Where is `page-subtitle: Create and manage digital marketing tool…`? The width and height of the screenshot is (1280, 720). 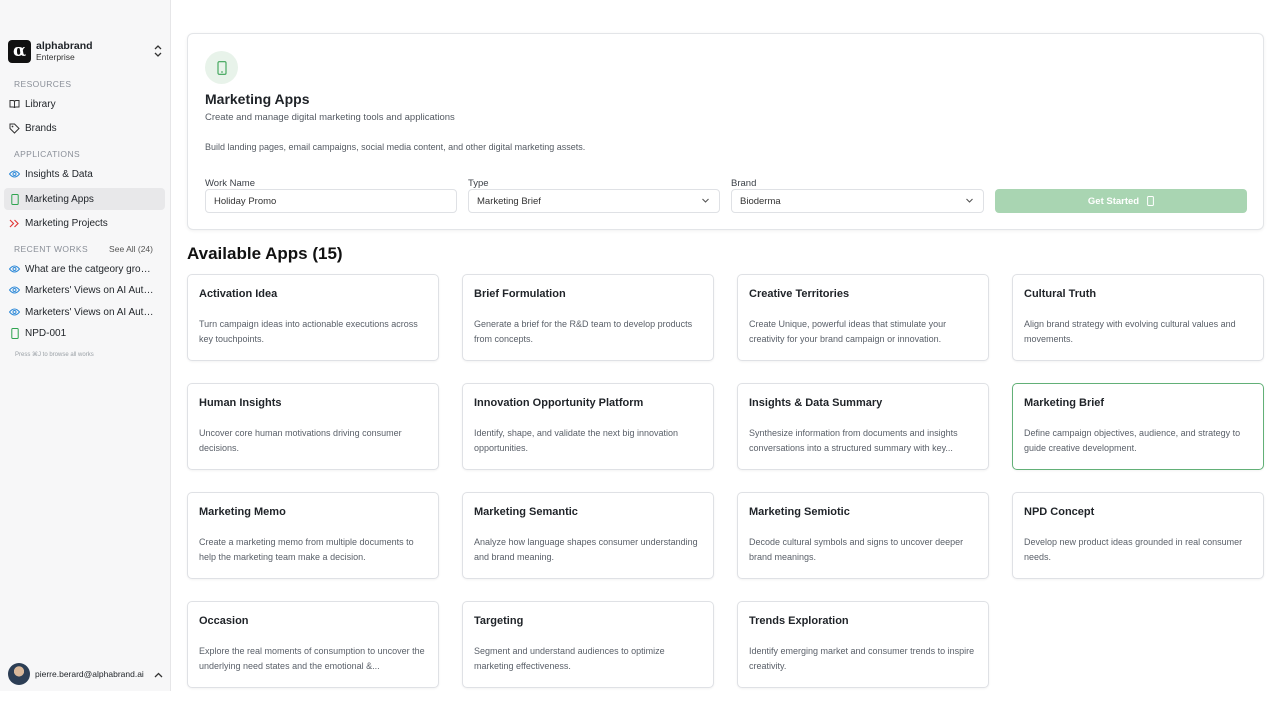
page-subtitle: Create and manage digital marketing tool… is located at coordinates (330, 117).